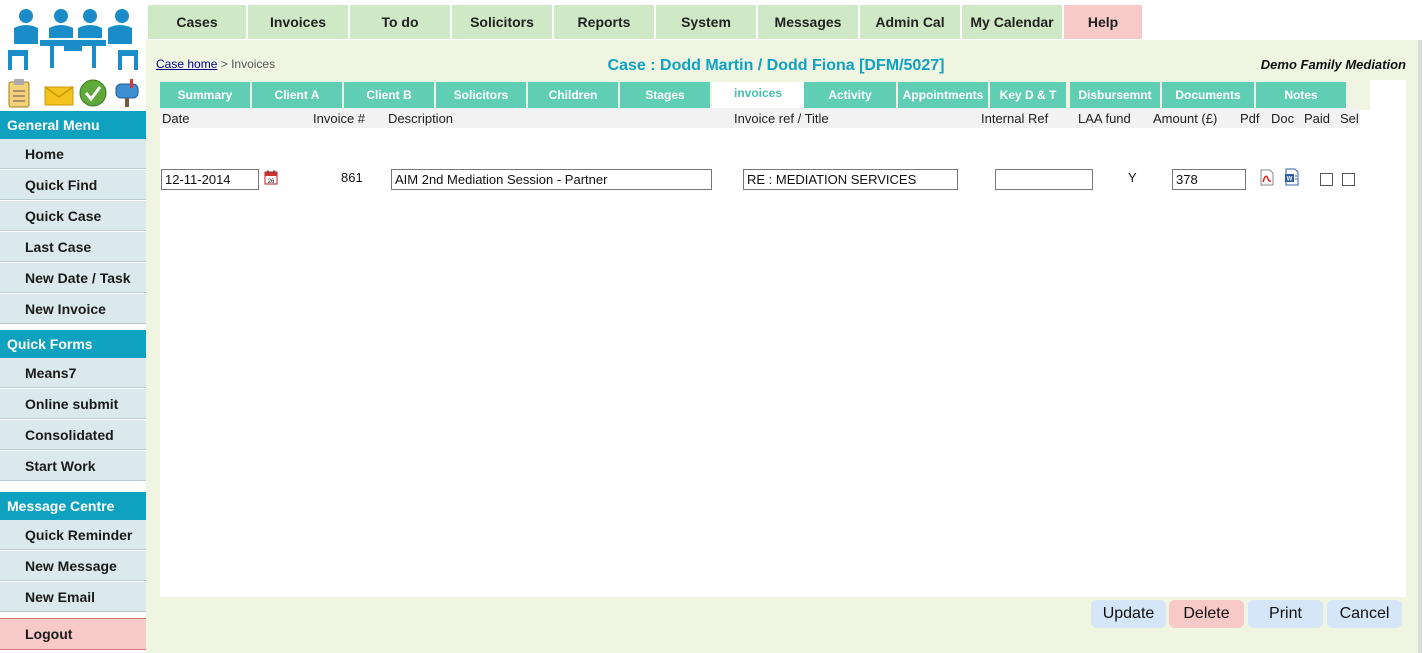 The width and height of the screenshot is (1422, 653). What do you see at coordinates (271, 182) in the screenshot?
I see `svg-text: 26` at bounding box center [271, 182].